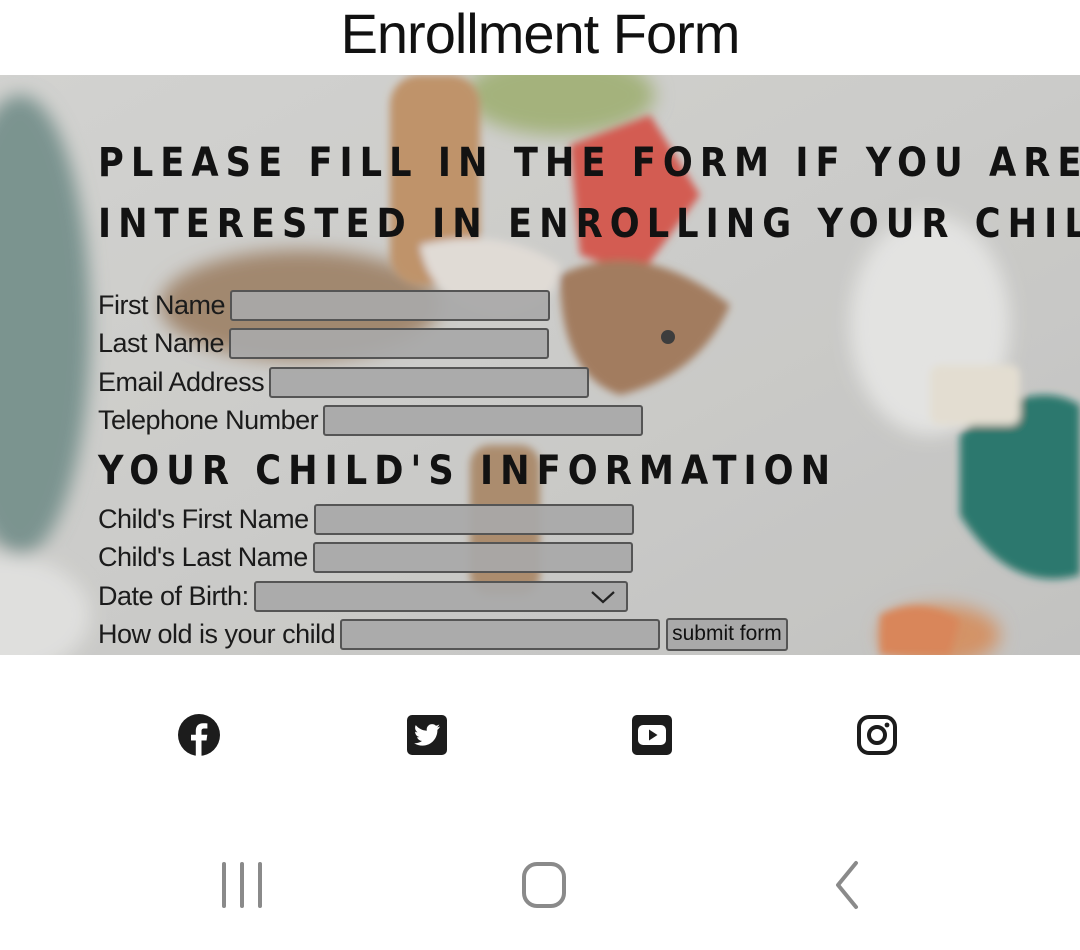 The image size is (1080, 950). I want to click on home-icon, so click(544, 885).